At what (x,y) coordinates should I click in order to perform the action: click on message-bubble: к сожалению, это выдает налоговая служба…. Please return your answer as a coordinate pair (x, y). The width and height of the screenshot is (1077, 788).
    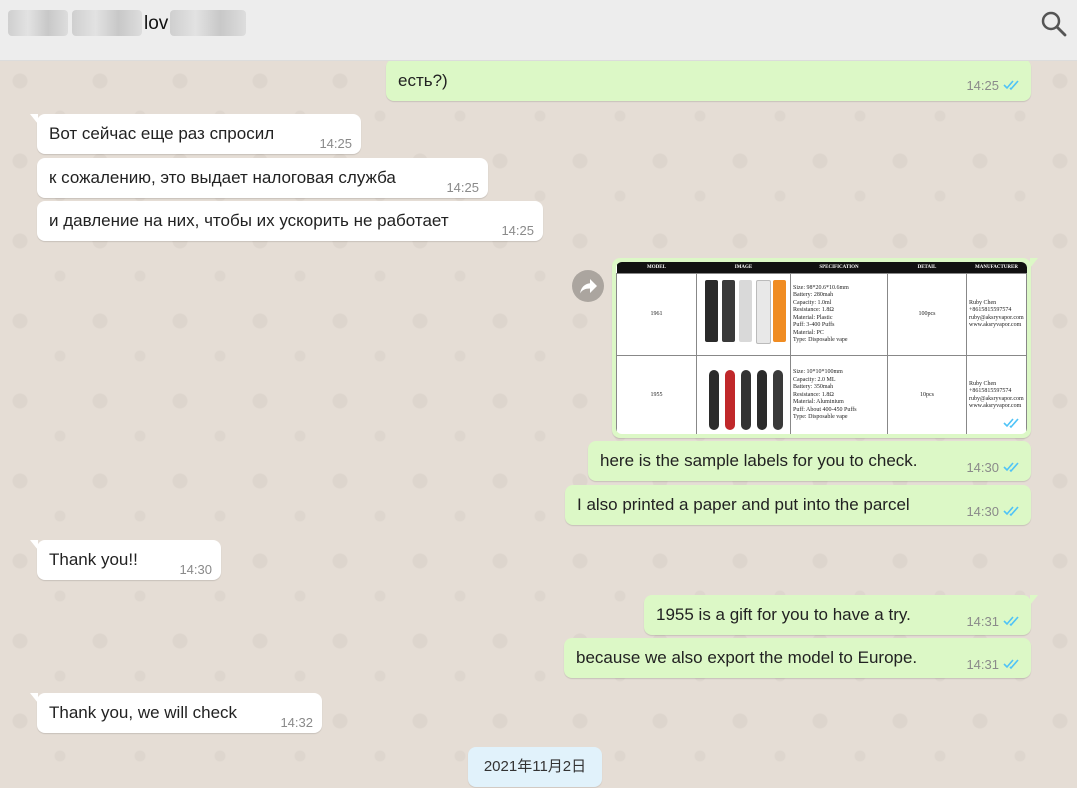
    Looking at the image, I should click on (262, 178).